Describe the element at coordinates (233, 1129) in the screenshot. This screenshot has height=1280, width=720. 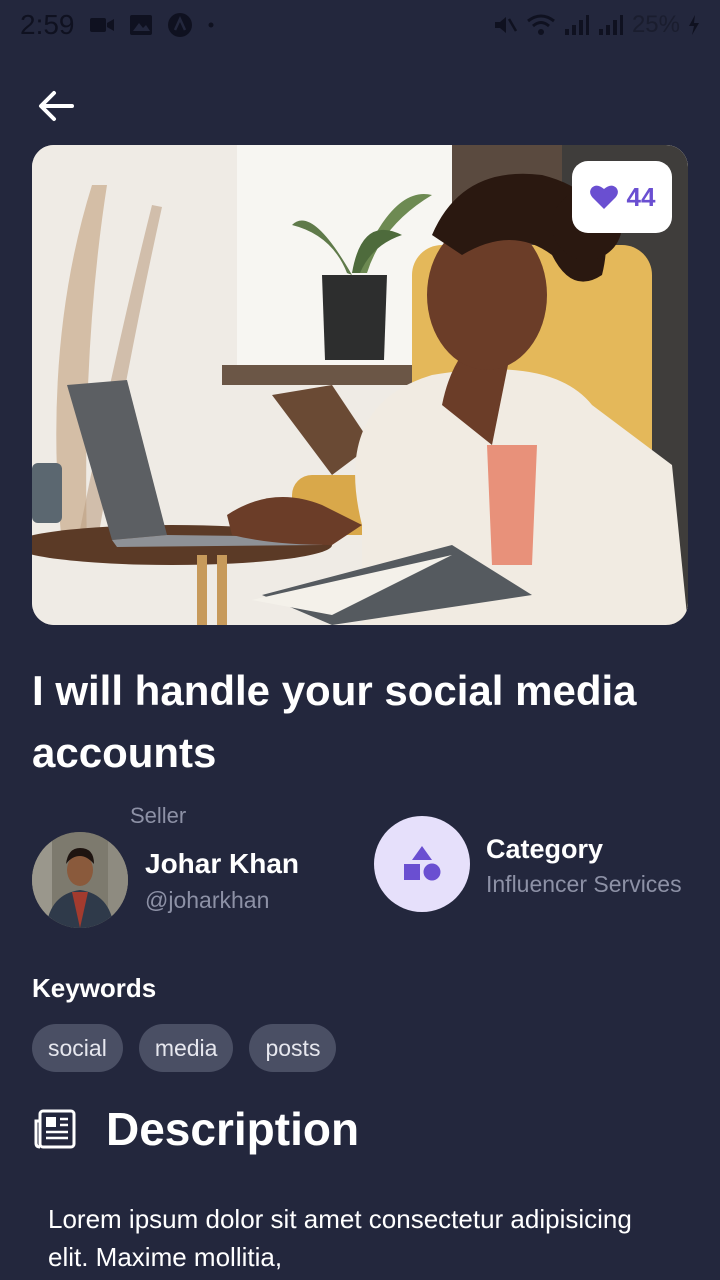
I see `description-title: Description` at that location.